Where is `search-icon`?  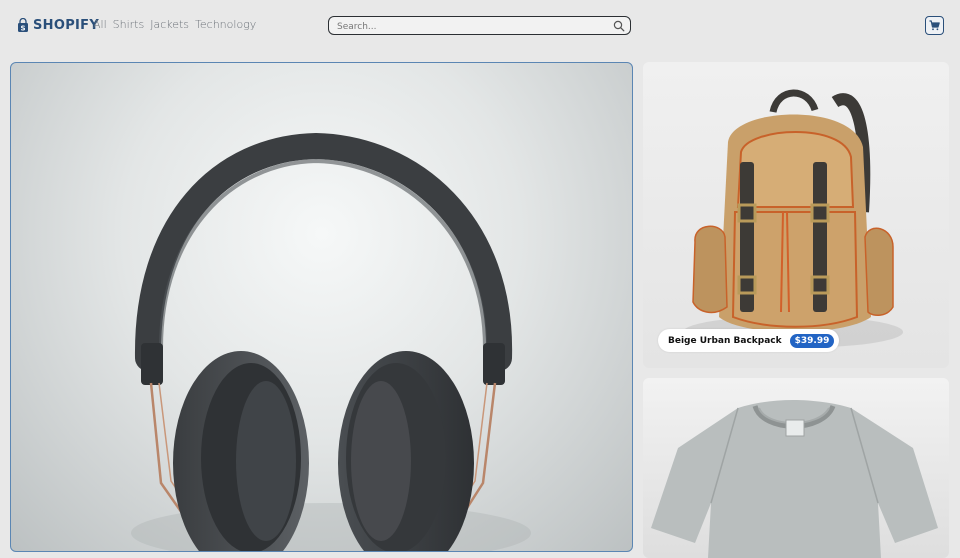
search-icon is located at coordinates (619, 26).